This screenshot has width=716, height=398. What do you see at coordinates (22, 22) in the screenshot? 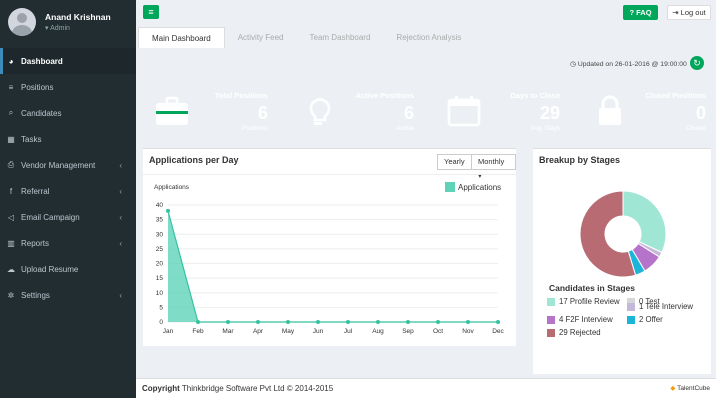
I see `avatar` at bounding box center [22, 22].